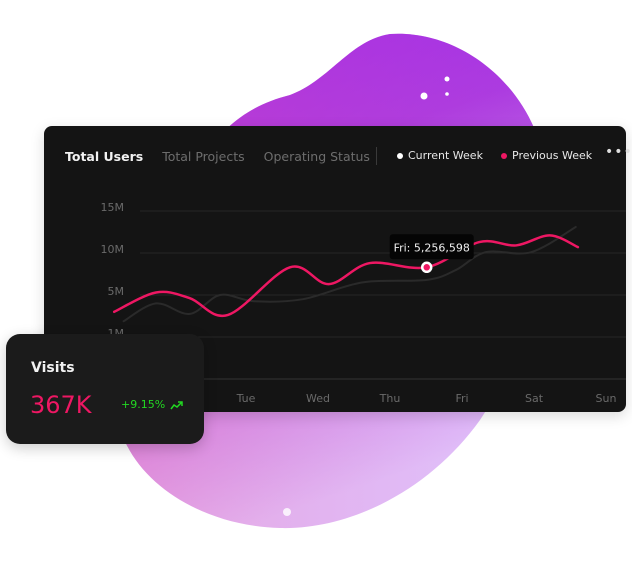 Image resolution: width=632 pixels, height=572 pixels. I want to click on visits-change: +9.15%, so click(152, 404).